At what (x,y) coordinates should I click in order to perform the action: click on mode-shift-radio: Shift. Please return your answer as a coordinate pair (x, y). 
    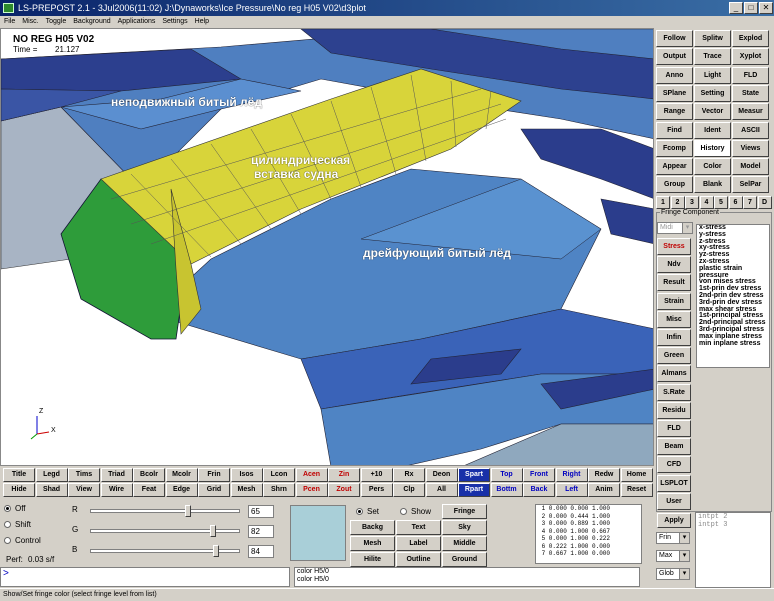
    Looking at the image, I should click on (17, 524).